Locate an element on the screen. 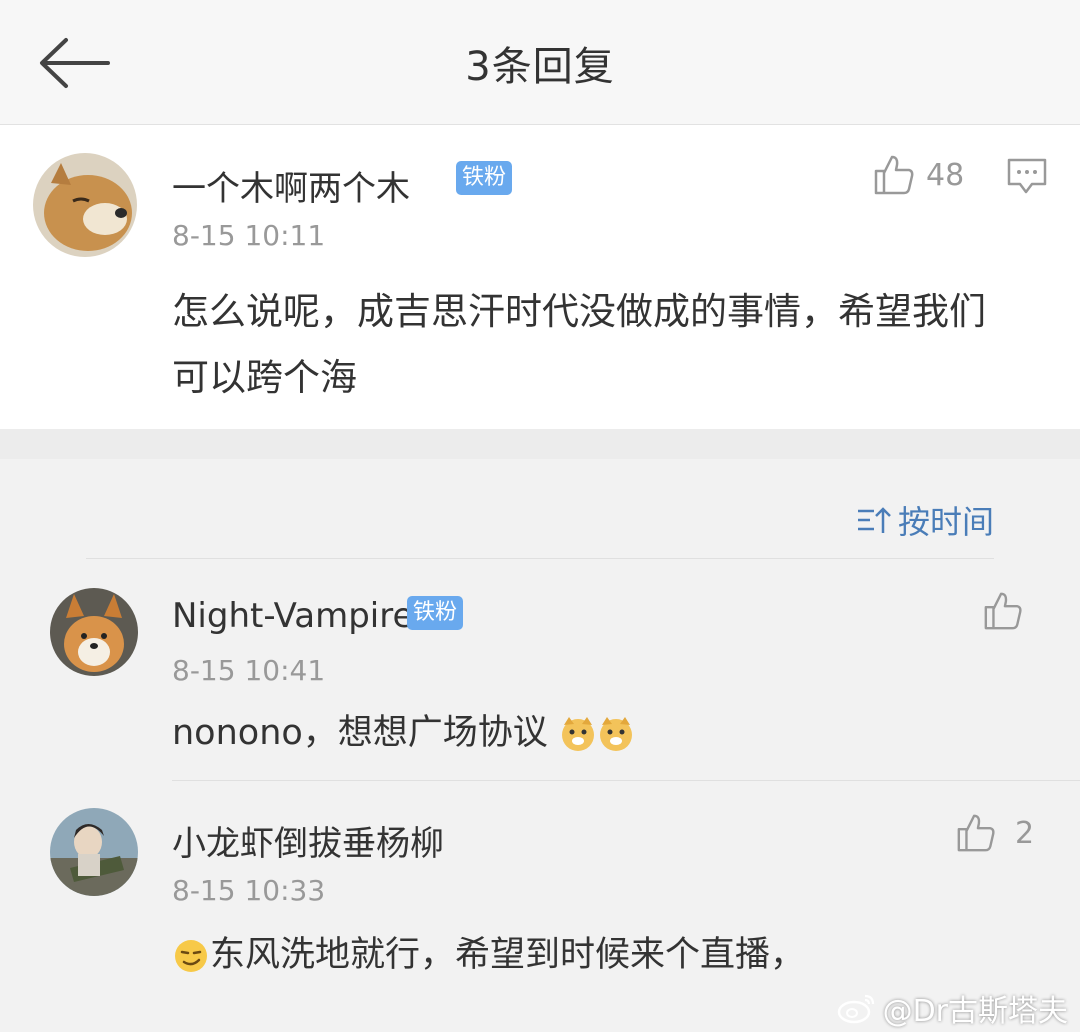  page-title: 3条回复 is located at coordinates (540, 67).